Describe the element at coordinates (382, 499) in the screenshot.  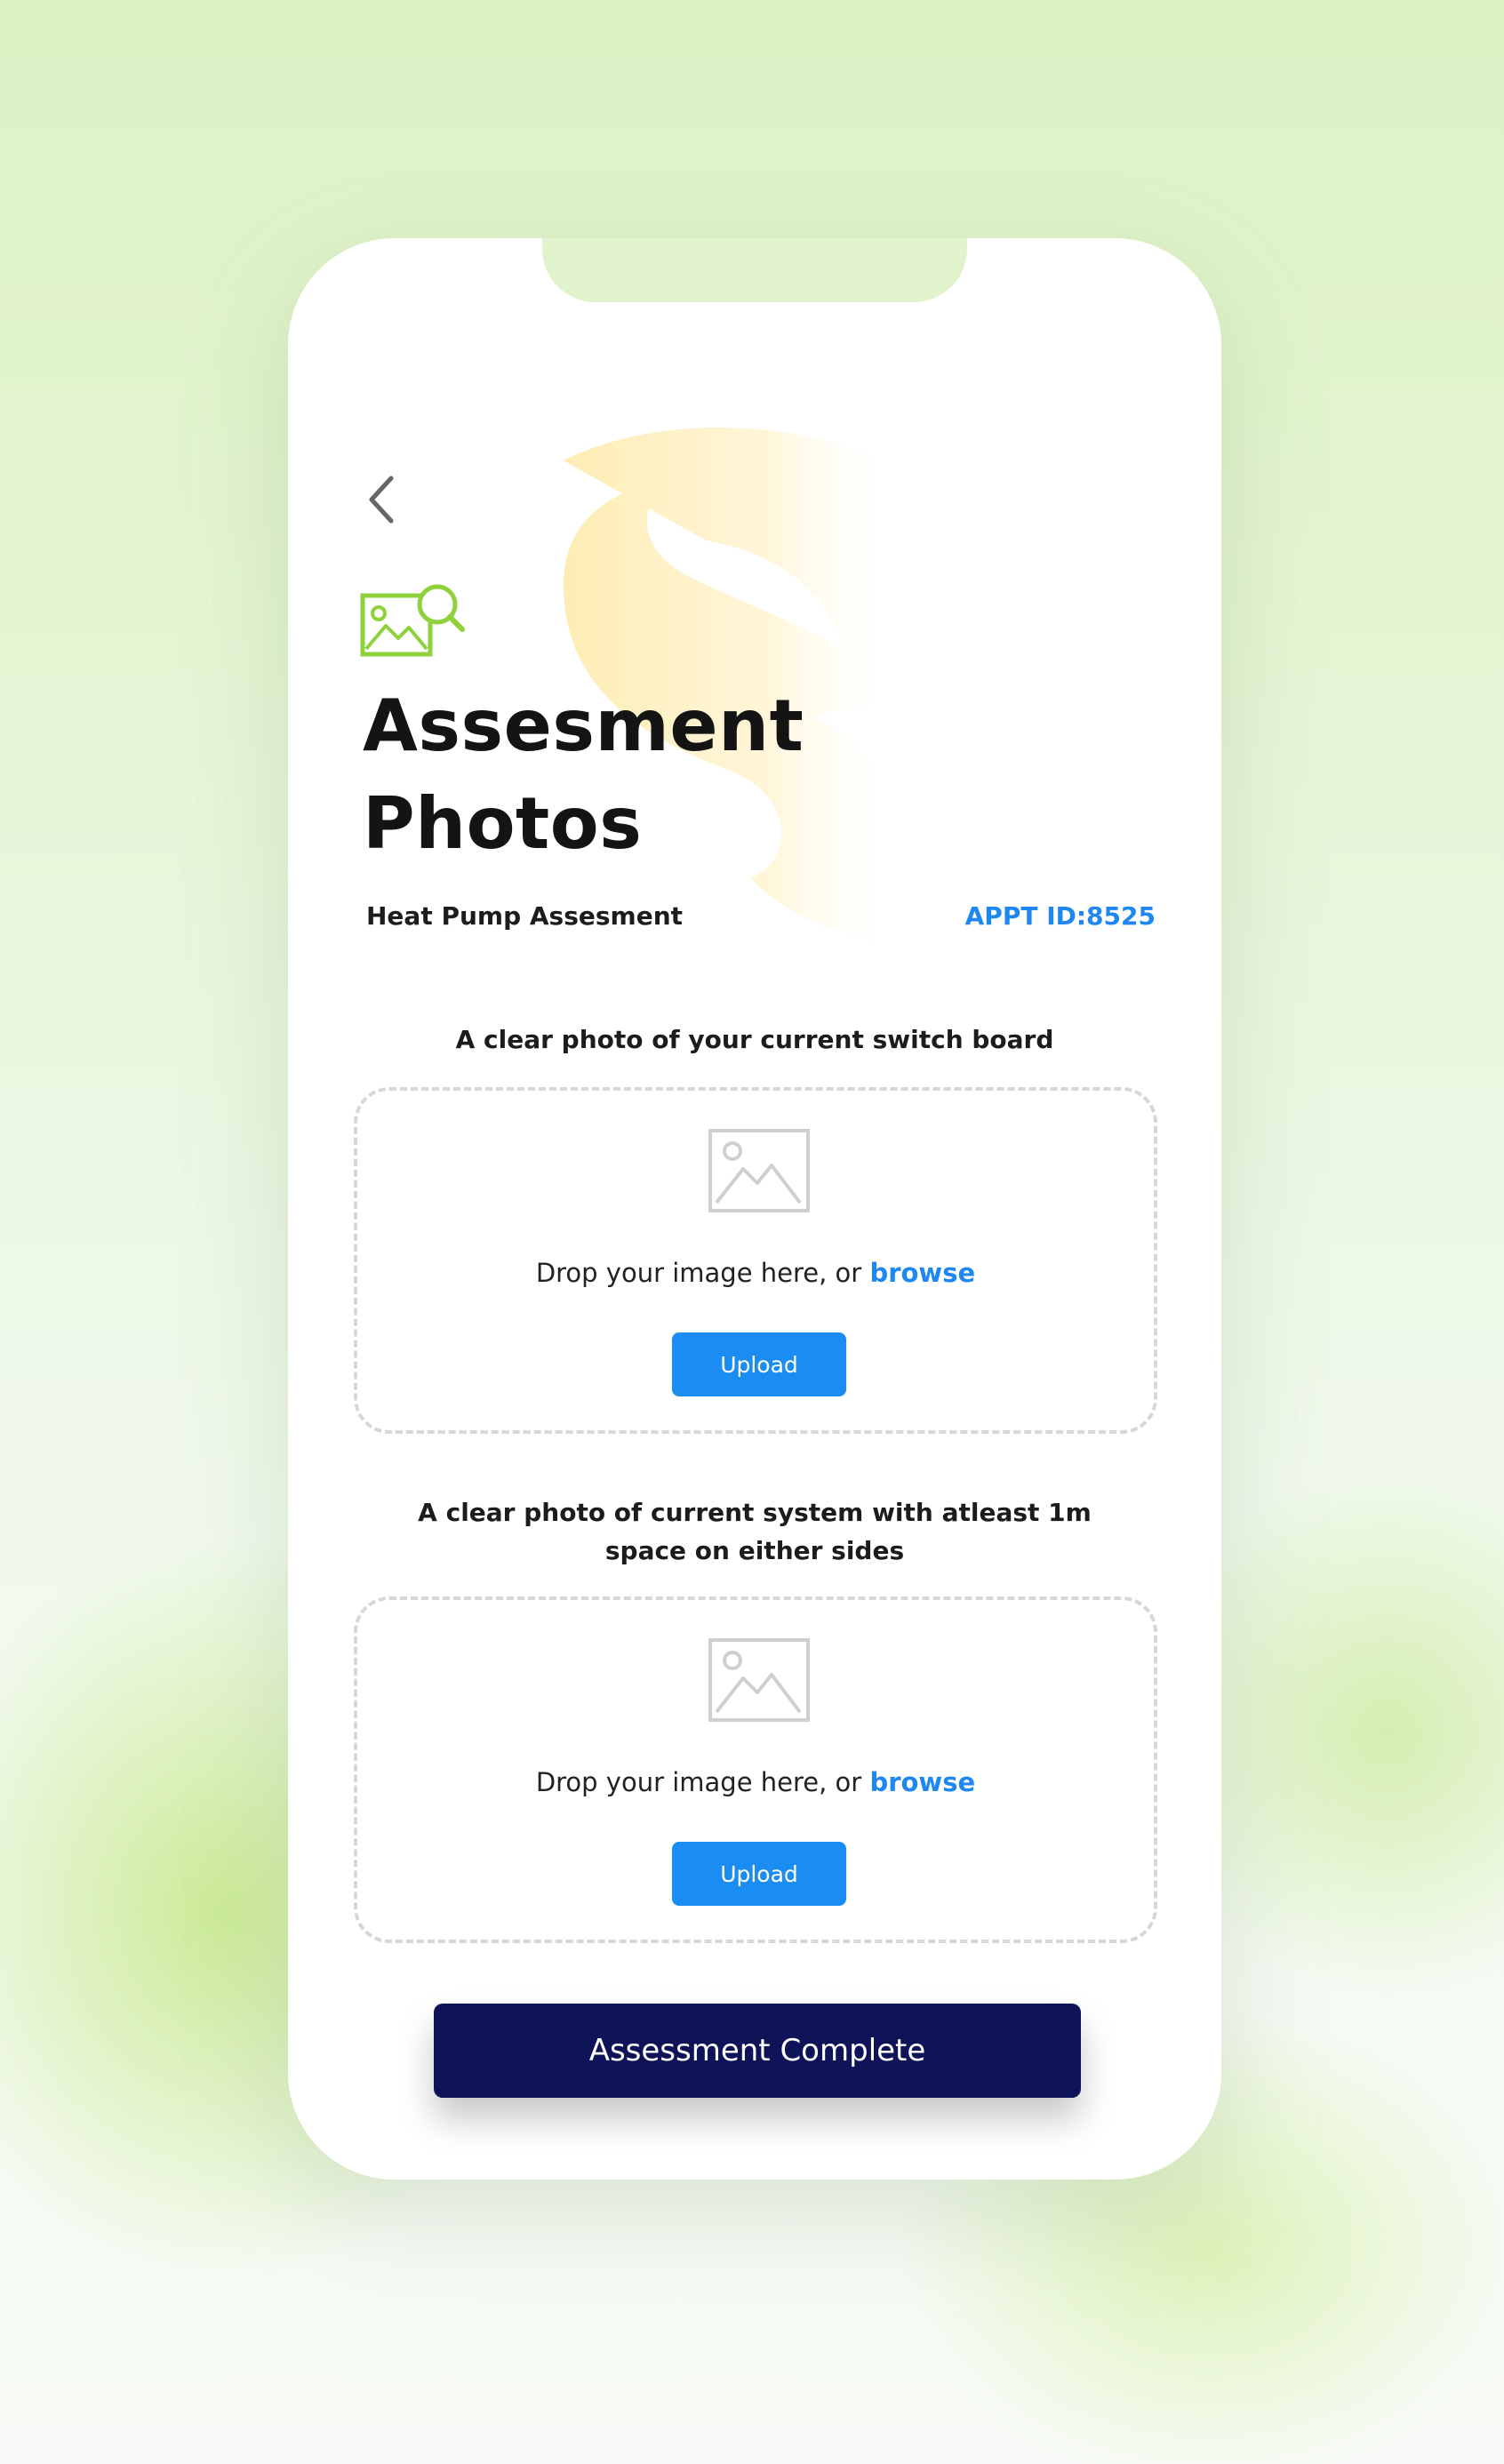
I see `back-chevron-icon` at that location.